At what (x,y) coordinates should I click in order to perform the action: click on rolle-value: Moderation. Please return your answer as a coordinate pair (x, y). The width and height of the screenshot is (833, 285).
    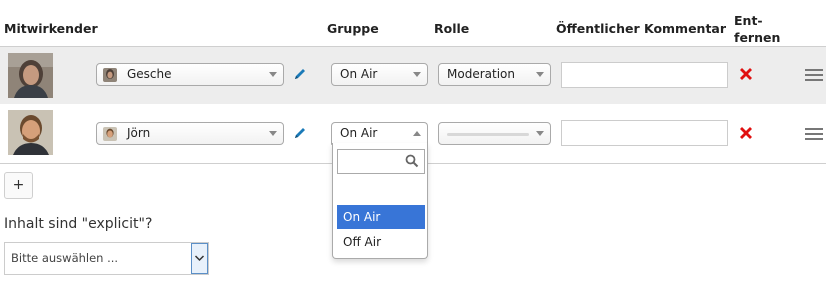
    Looking at the image, I should click on (481, 74).